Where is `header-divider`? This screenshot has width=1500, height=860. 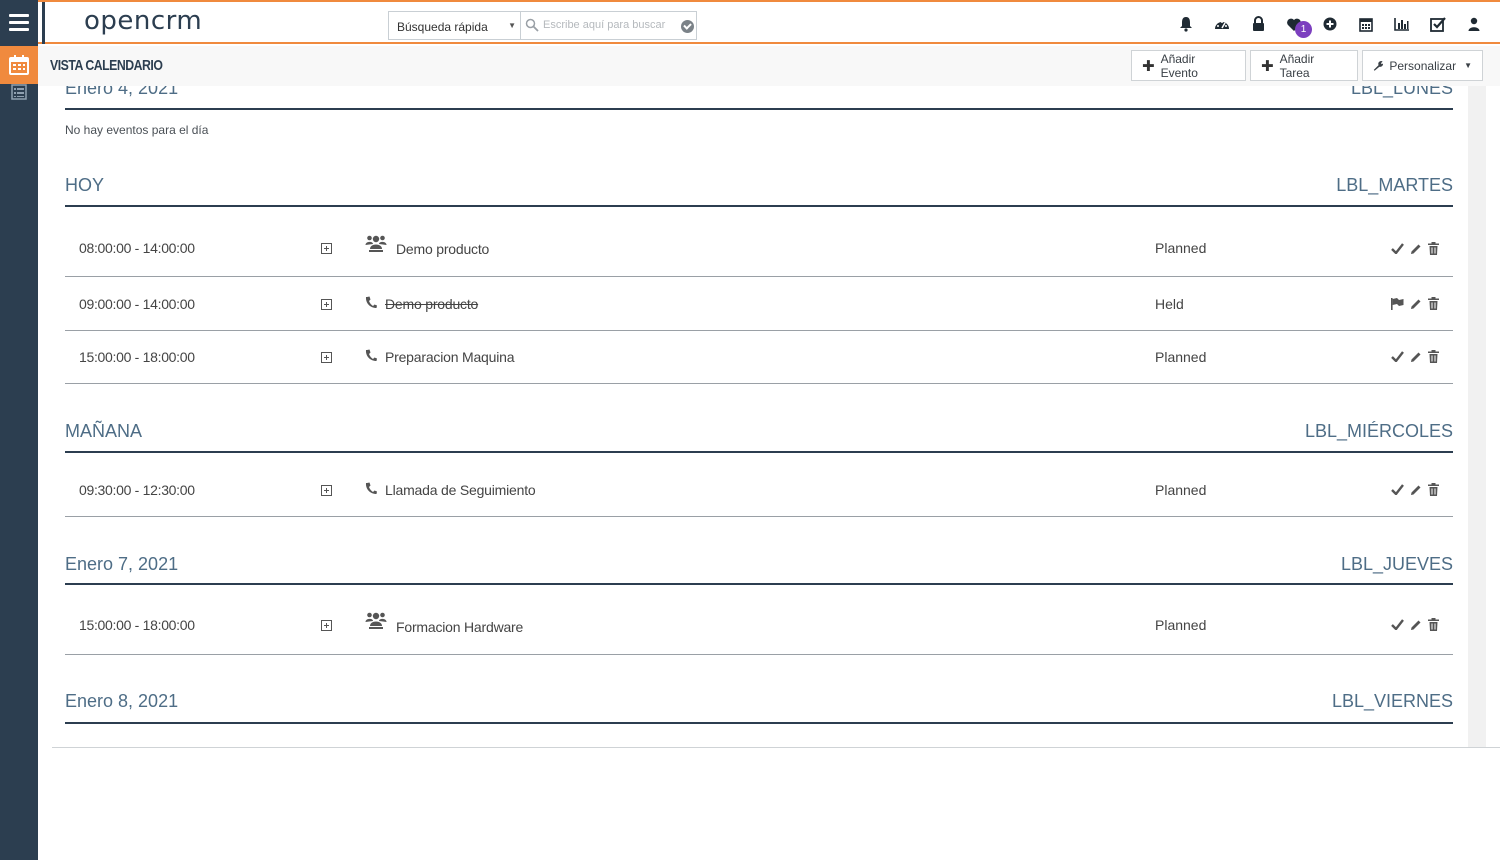 header-divider is located at coordinates (43, 23).